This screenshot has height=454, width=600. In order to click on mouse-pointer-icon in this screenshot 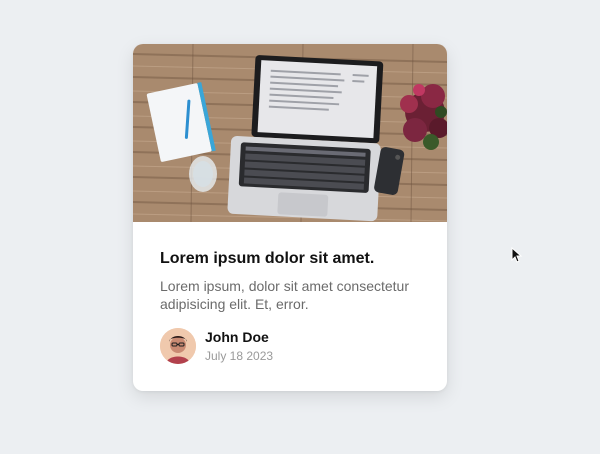, I will do `click(517, 254)`.